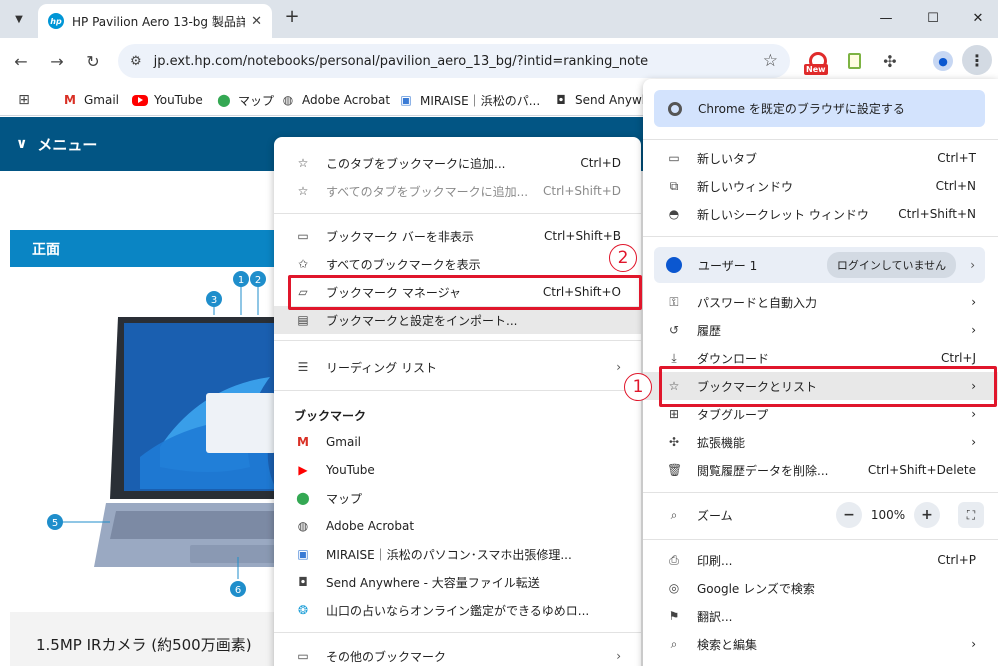 The height and width of the screenshot is (666, 998). I want to click on star-outline-icon: ✩, so click(303, 264).